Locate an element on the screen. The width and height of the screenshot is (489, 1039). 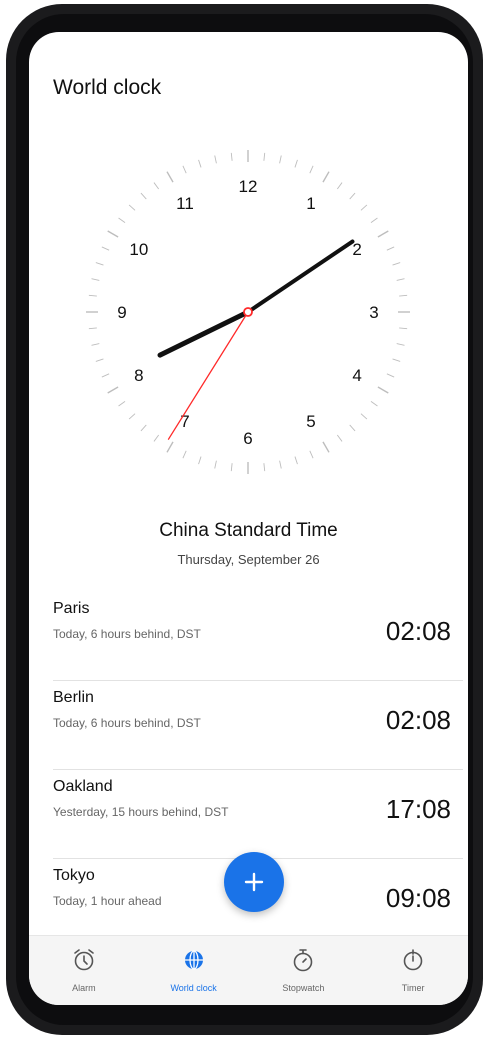
stopwatch-icon is located at coordinates (303, 960).